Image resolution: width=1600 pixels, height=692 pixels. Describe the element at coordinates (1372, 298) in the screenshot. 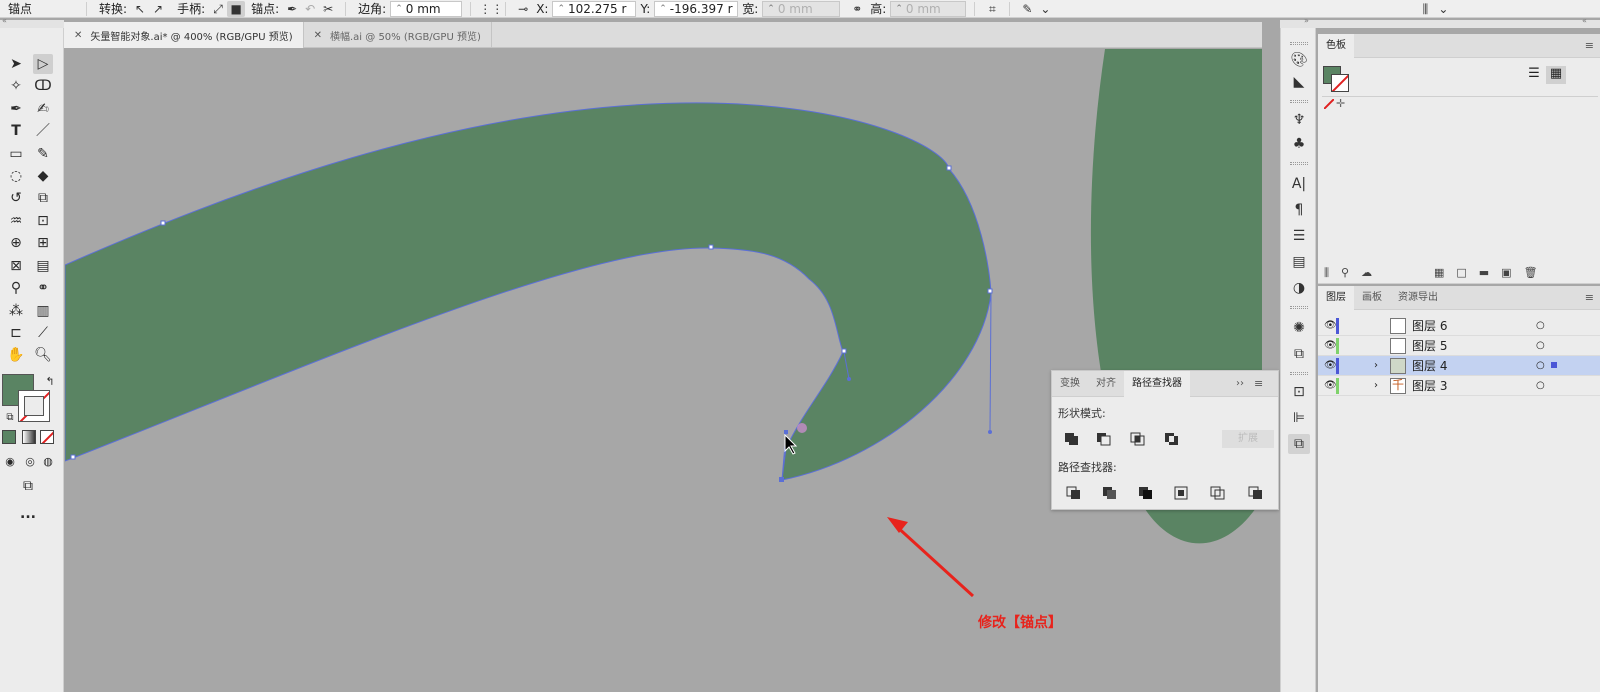

I see `tab-artboards: 画板` at that location.